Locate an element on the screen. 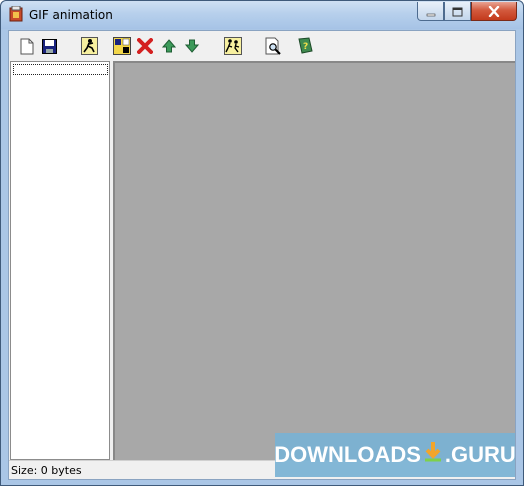 Image resolution: width=524 pixels, height=486 pixels. delete-button is located at coordinates (145, 46).